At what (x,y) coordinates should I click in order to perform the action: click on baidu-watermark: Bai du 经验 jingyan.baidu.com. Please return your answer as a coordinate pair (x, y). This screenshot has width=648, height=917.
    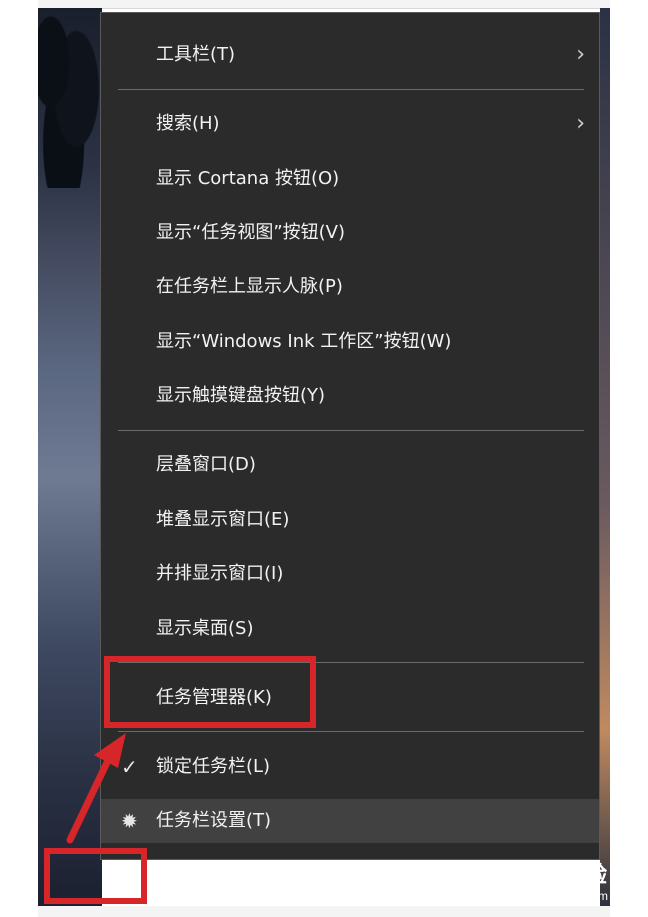
    Looking at the image, I should click on (545, 880).